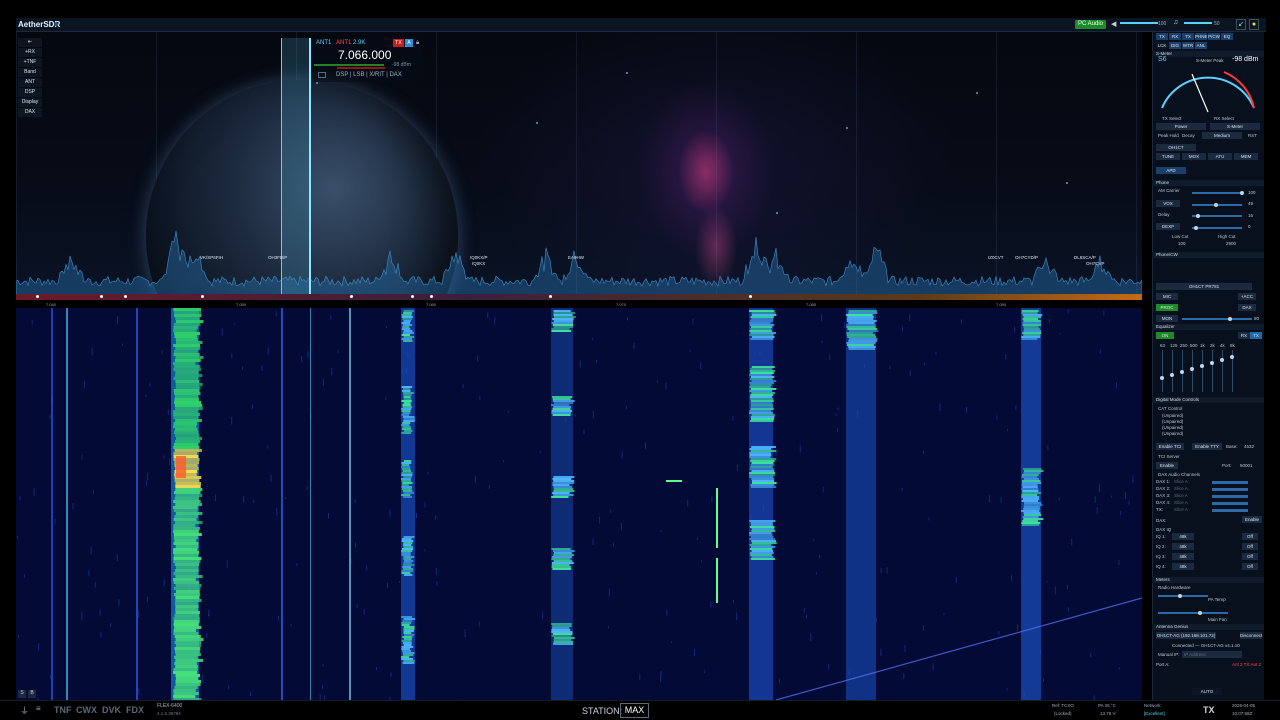 The height and width of the screenshot is (720, 1280). What do you see at coordinates (1246, 156) in the screenshot?
I see `mem-button: MEM` at bounding box center [1246, 156].